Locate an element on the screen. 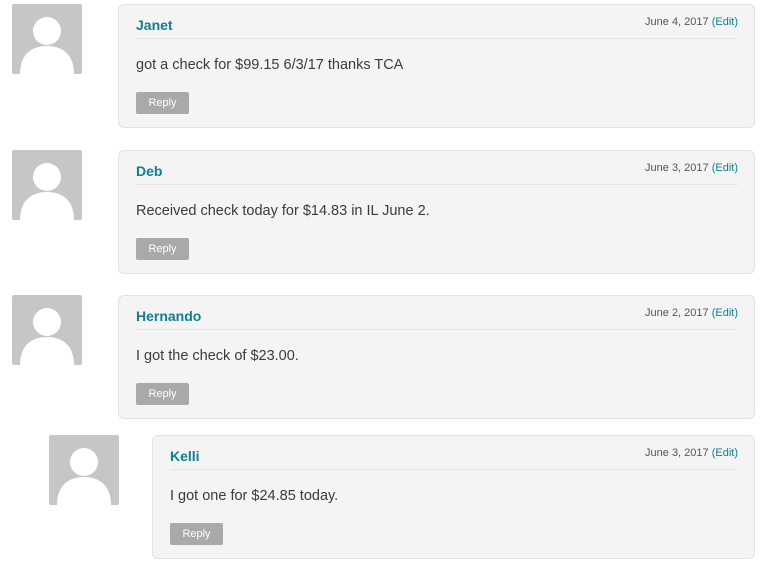 The image size is (767, 567). comment-author-link: Kelli is located at coordinates (185, 456).